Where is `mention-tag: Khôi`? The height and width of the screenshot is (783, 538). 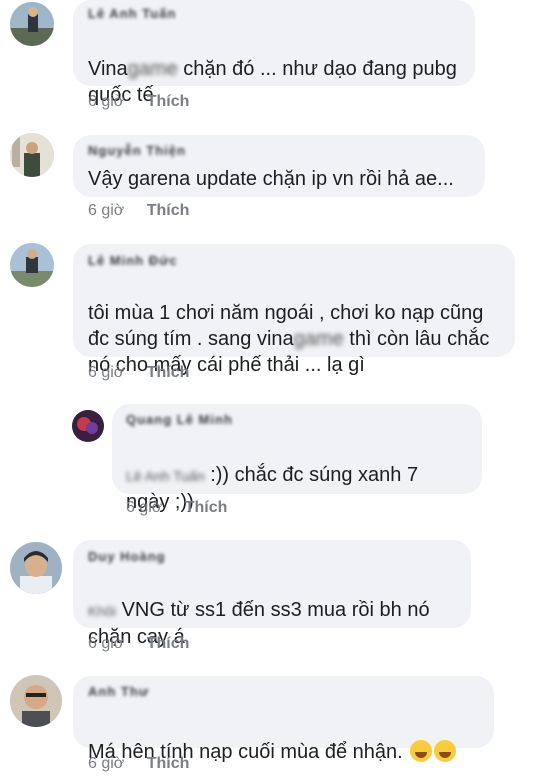
mention-tag: Khôi is located at coordinates (102, 611).